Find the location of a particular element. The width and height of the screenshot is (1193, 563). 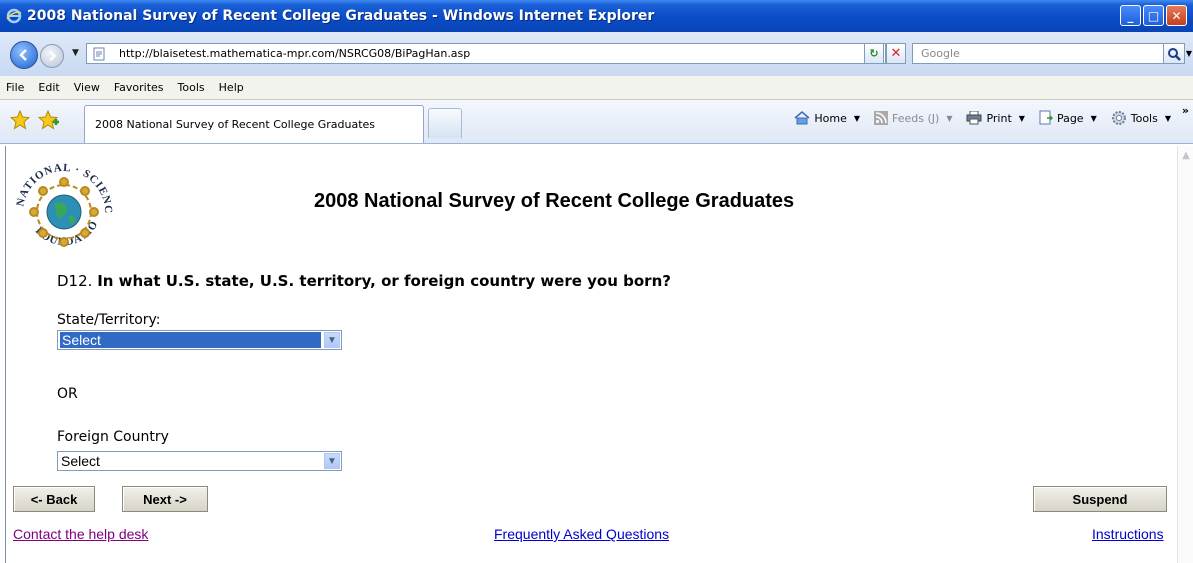

help-desk-link: Contact the help desk is located at coordinates (80, 534).